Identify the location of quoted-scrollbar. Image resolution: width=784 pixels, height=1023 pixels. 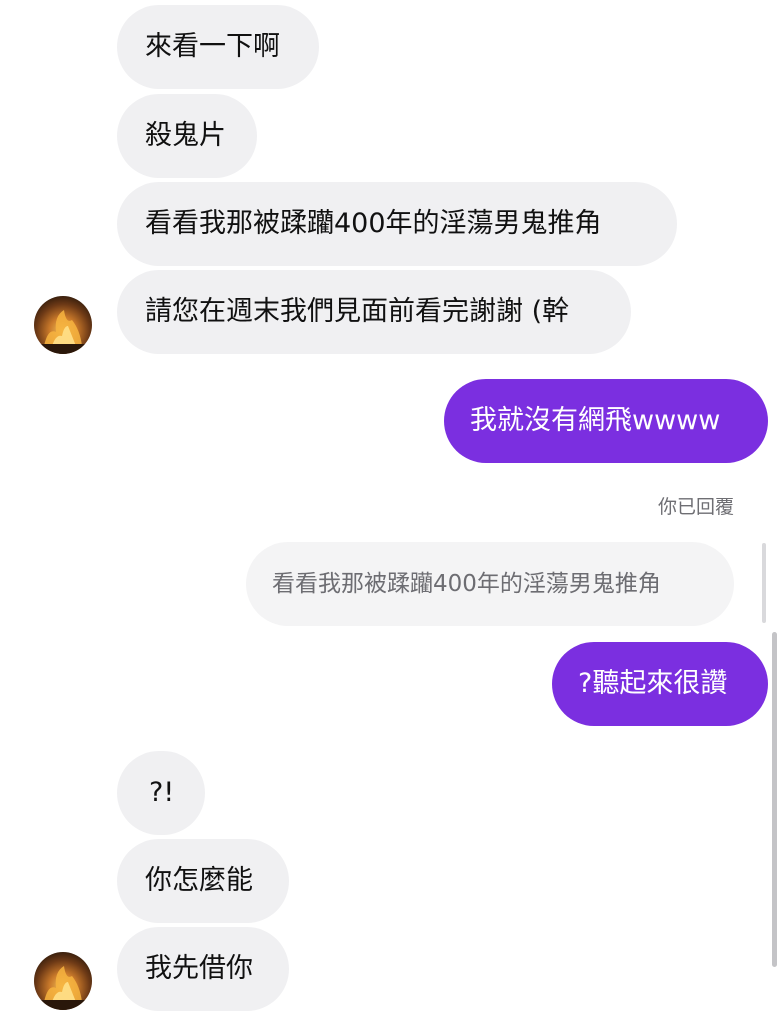
(764, 583).